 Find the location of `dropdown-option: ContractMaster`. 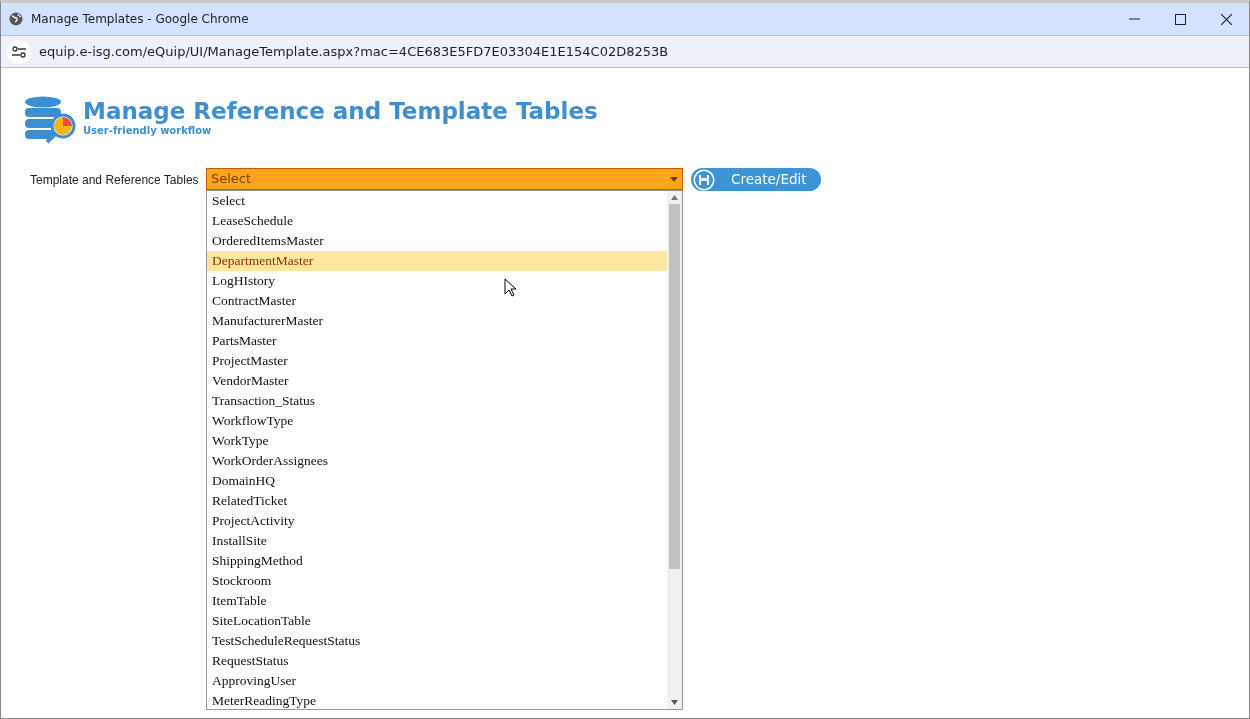

dropdown-option: ContractMaster is located at coordinates (437, 301).